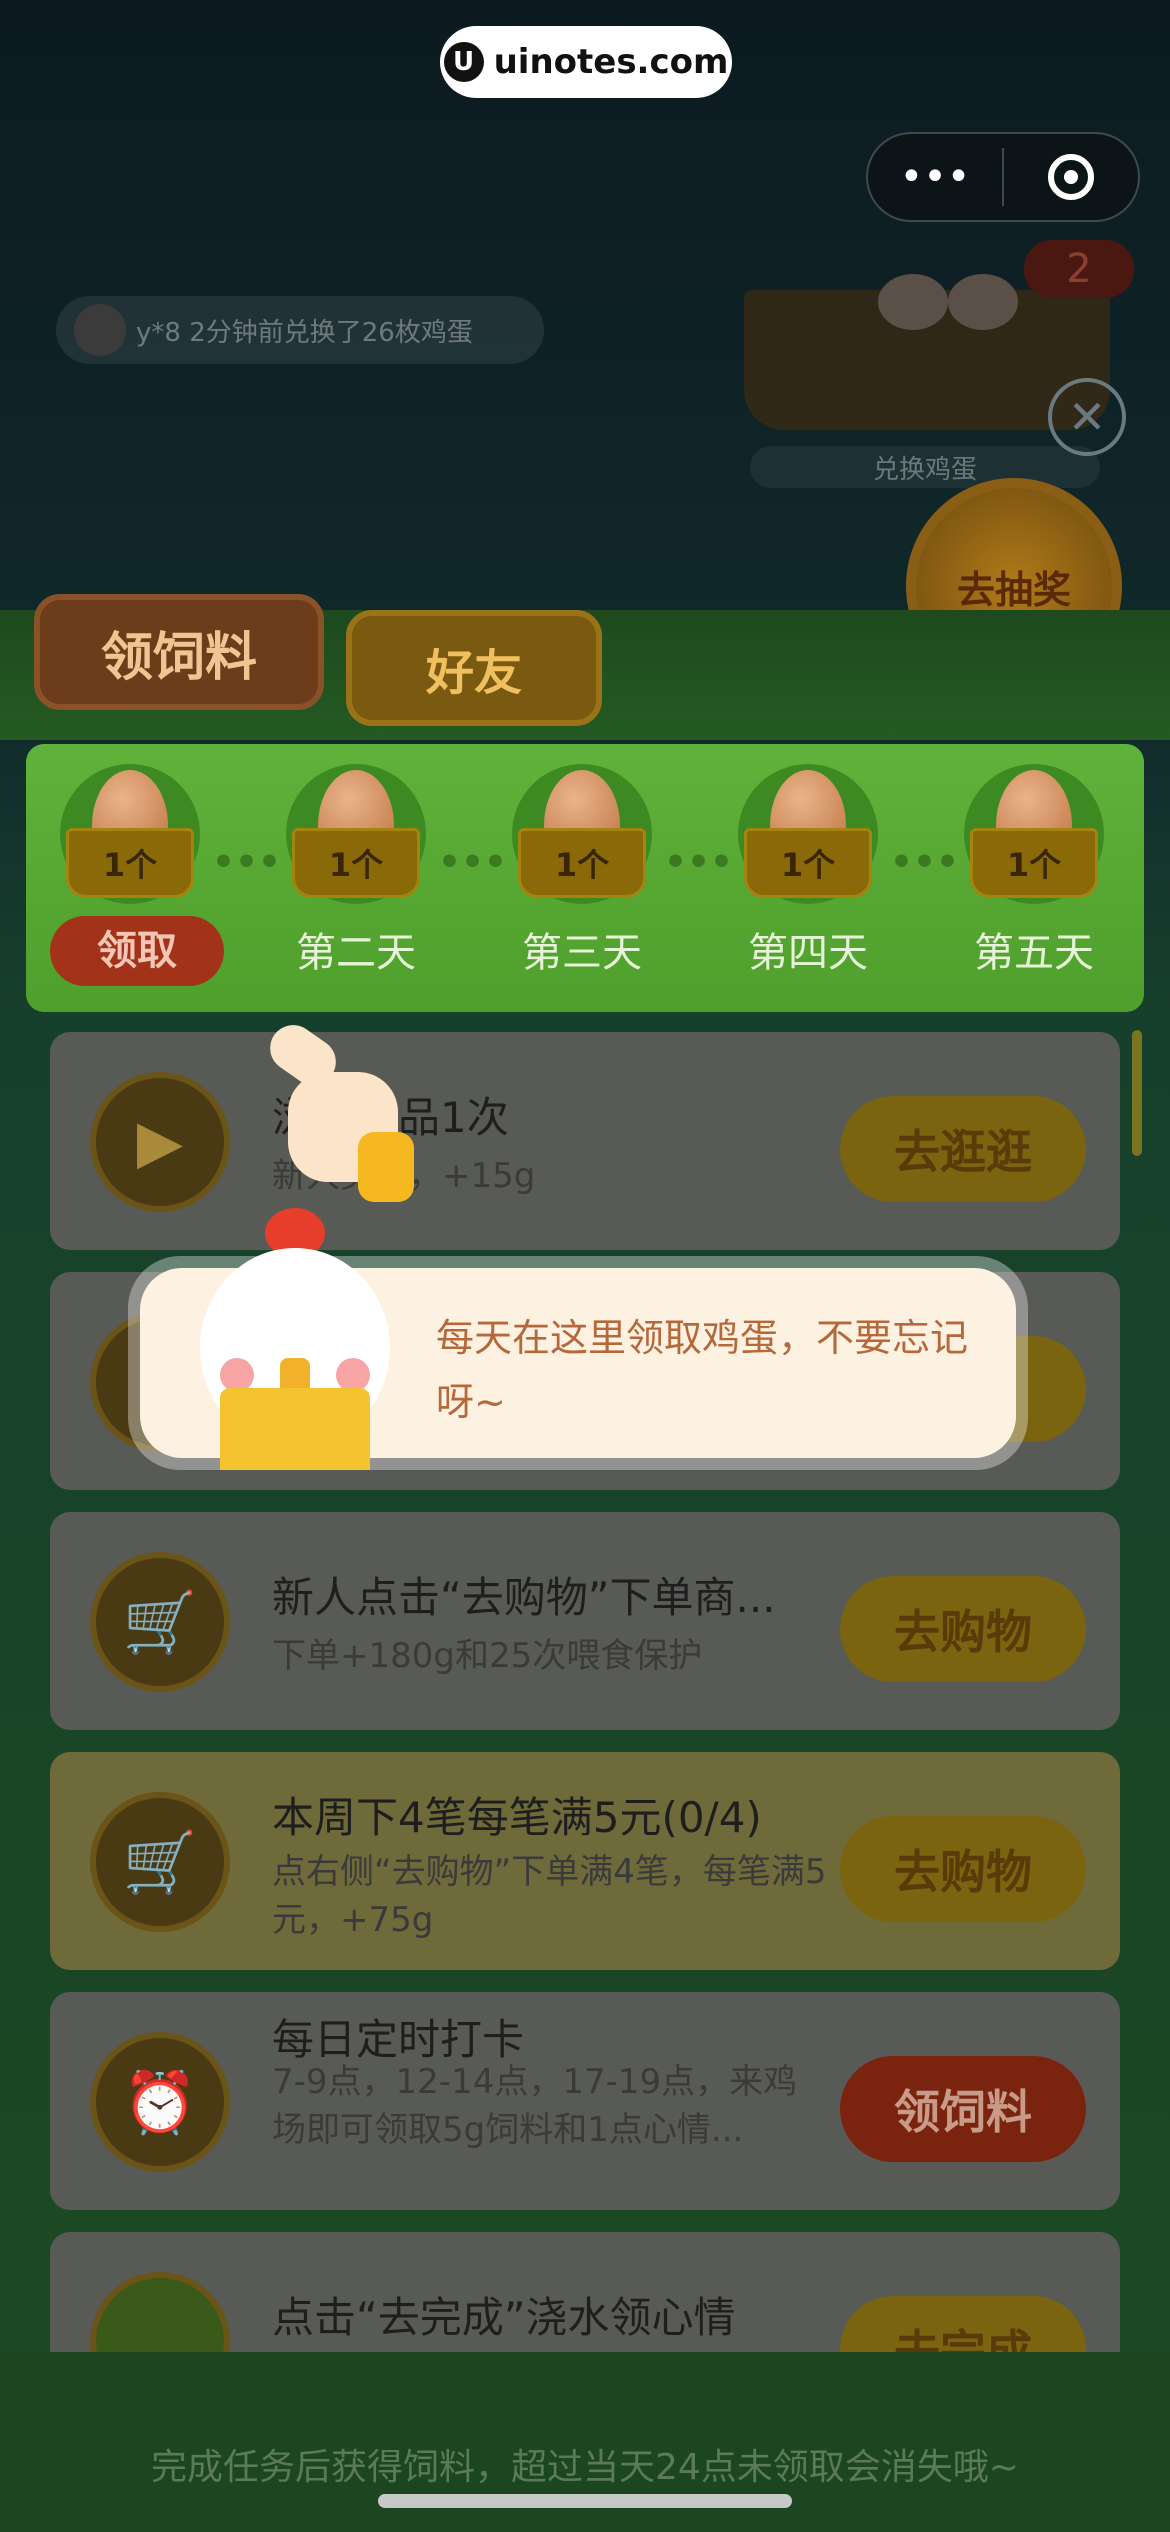  I want to click on exit-button, so click(1071, 177).